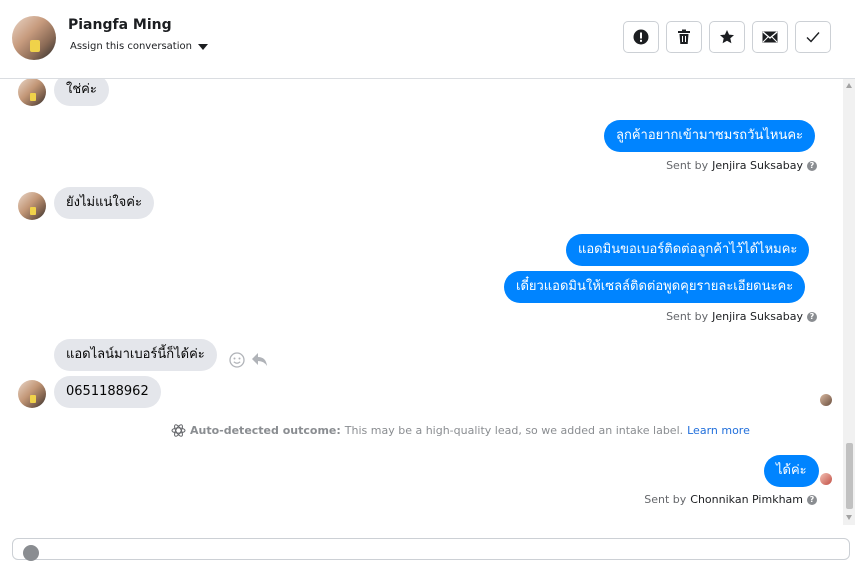 Image resolution: width=855 pixels, height=561 pixels. What do you see at coordinates (431, 549) in the screenshot?
I see `message-composer` at bounding box center [431, 549].